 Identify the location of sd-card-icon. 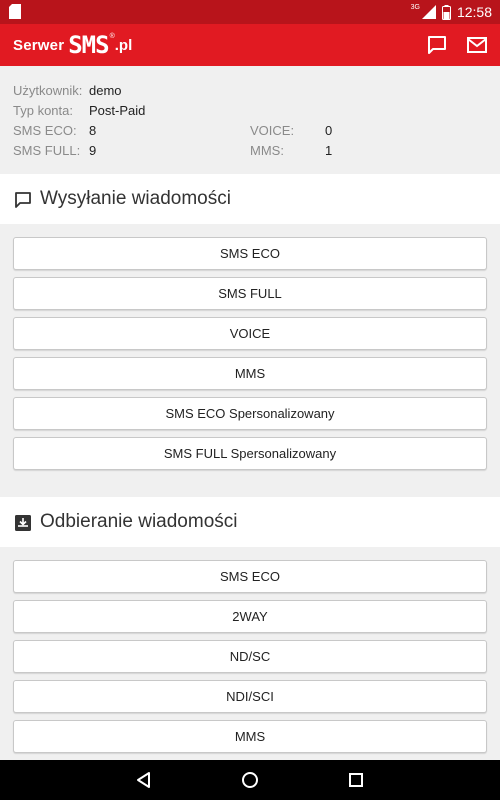
(15, 11).